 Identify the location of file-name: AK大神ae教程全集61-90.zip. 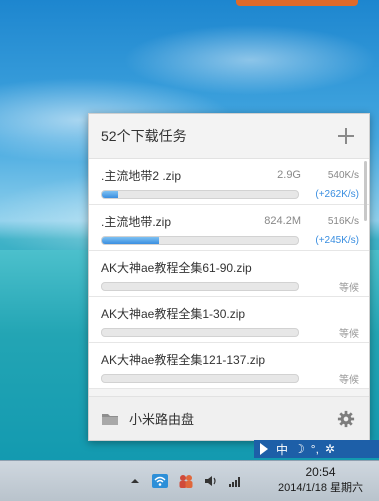
(176, 267).